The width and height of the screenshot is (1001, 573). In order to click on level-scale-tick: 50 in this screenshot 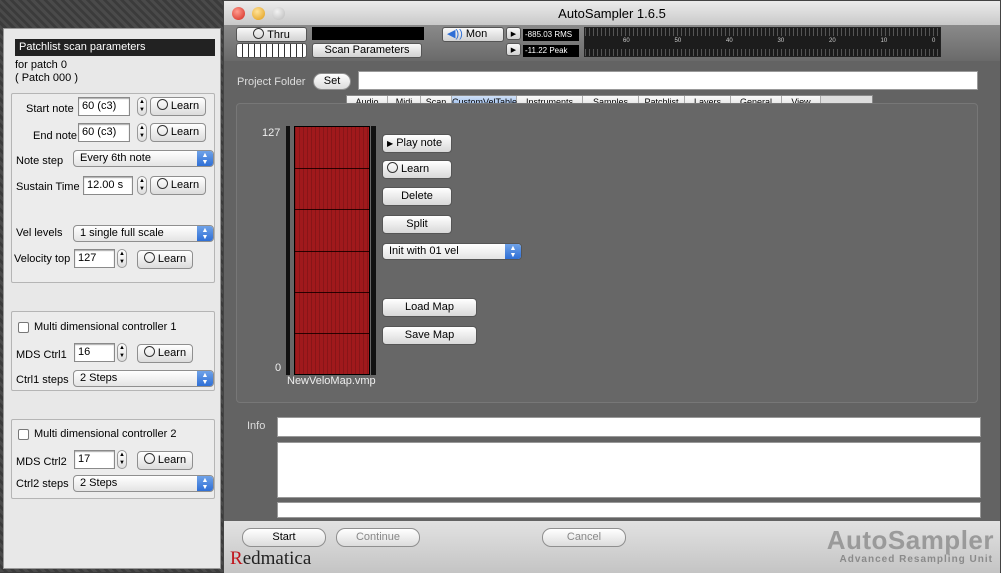, I will do `click(678, 41)`.